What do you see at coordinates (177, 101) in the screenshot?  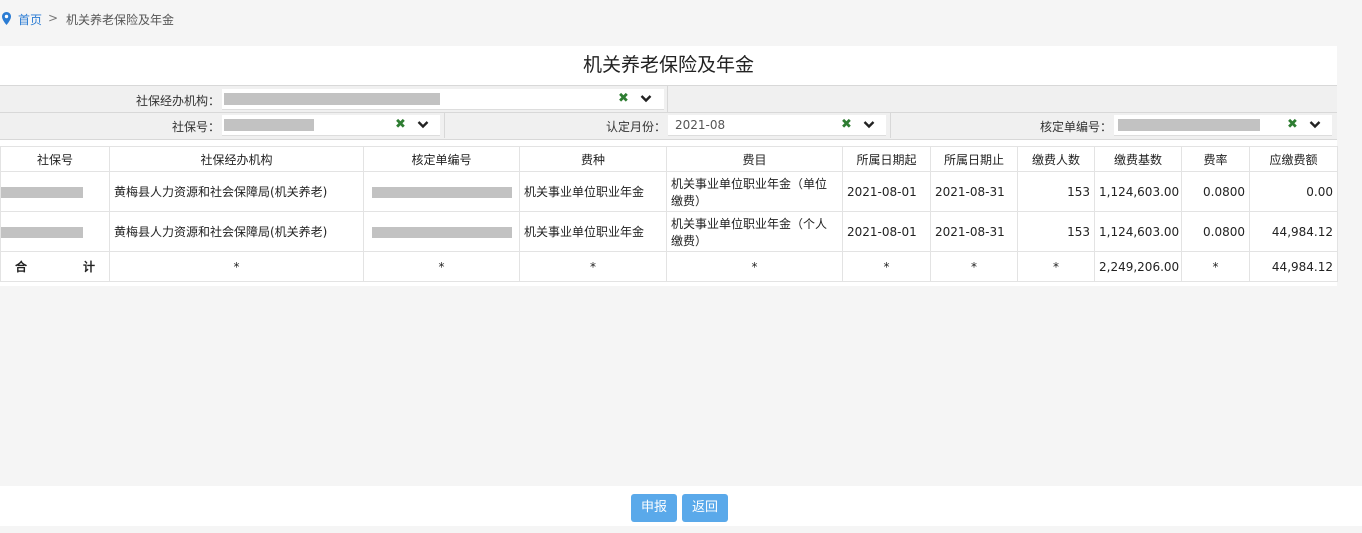 I see `agency-label: 社保经办机构：` at bounding box center [177, 101].